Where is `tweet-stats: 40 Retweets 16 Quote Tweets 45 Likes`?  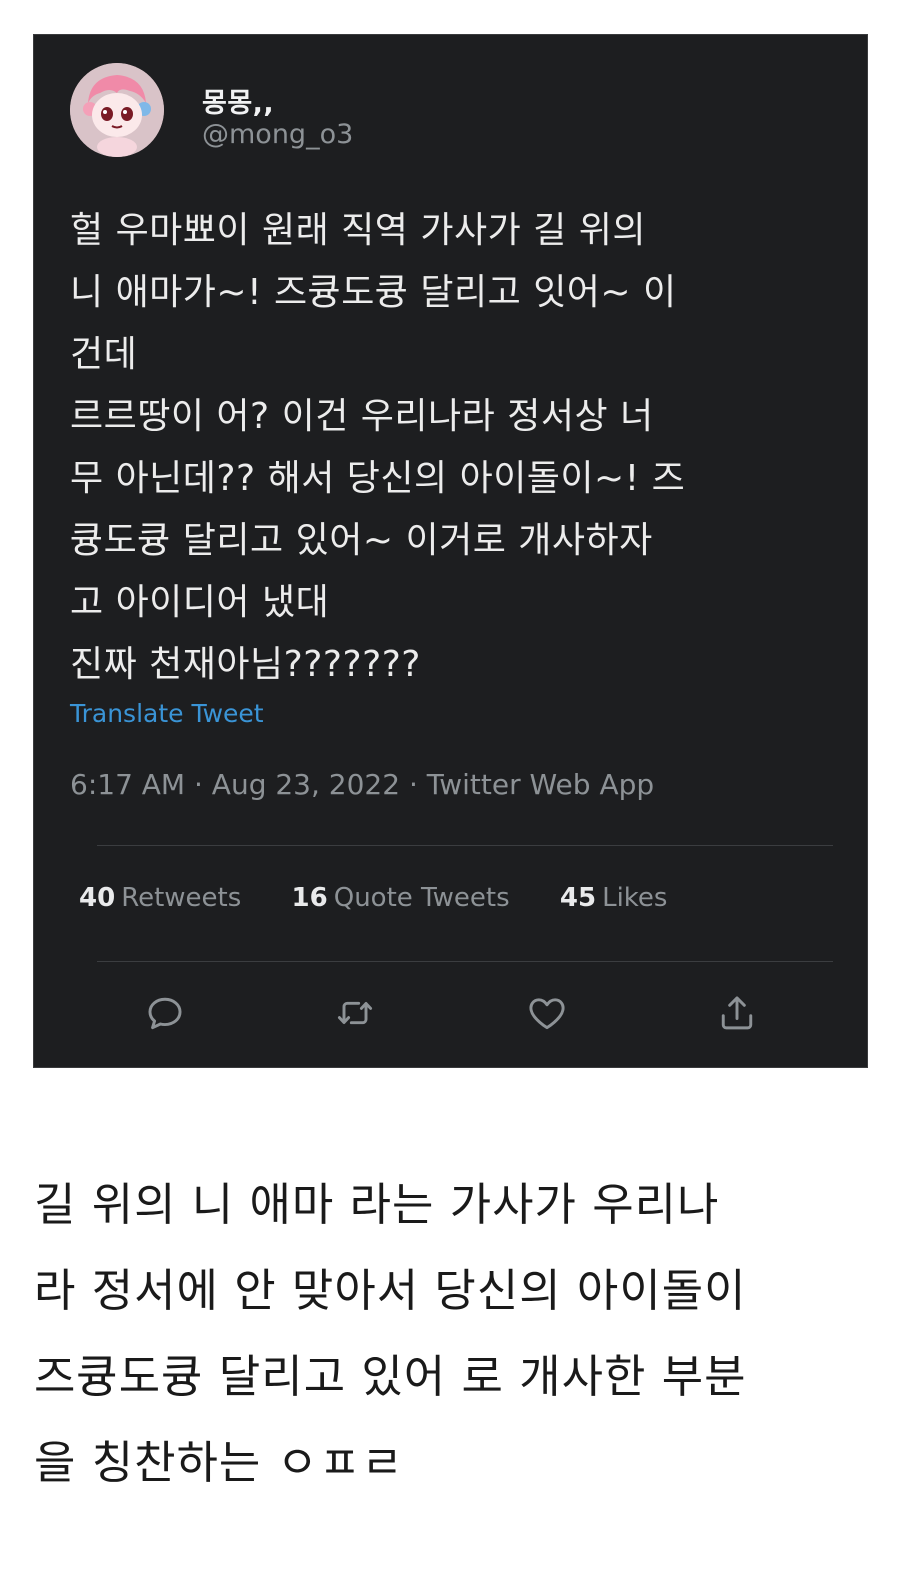 tweet-stats: 40 Retweets 16 Quote Tweets 45 Likes is located at coordinates (394, 898).